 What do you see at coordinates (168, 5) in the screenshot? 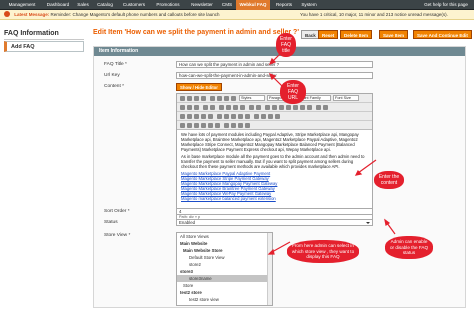
I see `nav-promotions: Promotions` at bounding box center [168, 5].